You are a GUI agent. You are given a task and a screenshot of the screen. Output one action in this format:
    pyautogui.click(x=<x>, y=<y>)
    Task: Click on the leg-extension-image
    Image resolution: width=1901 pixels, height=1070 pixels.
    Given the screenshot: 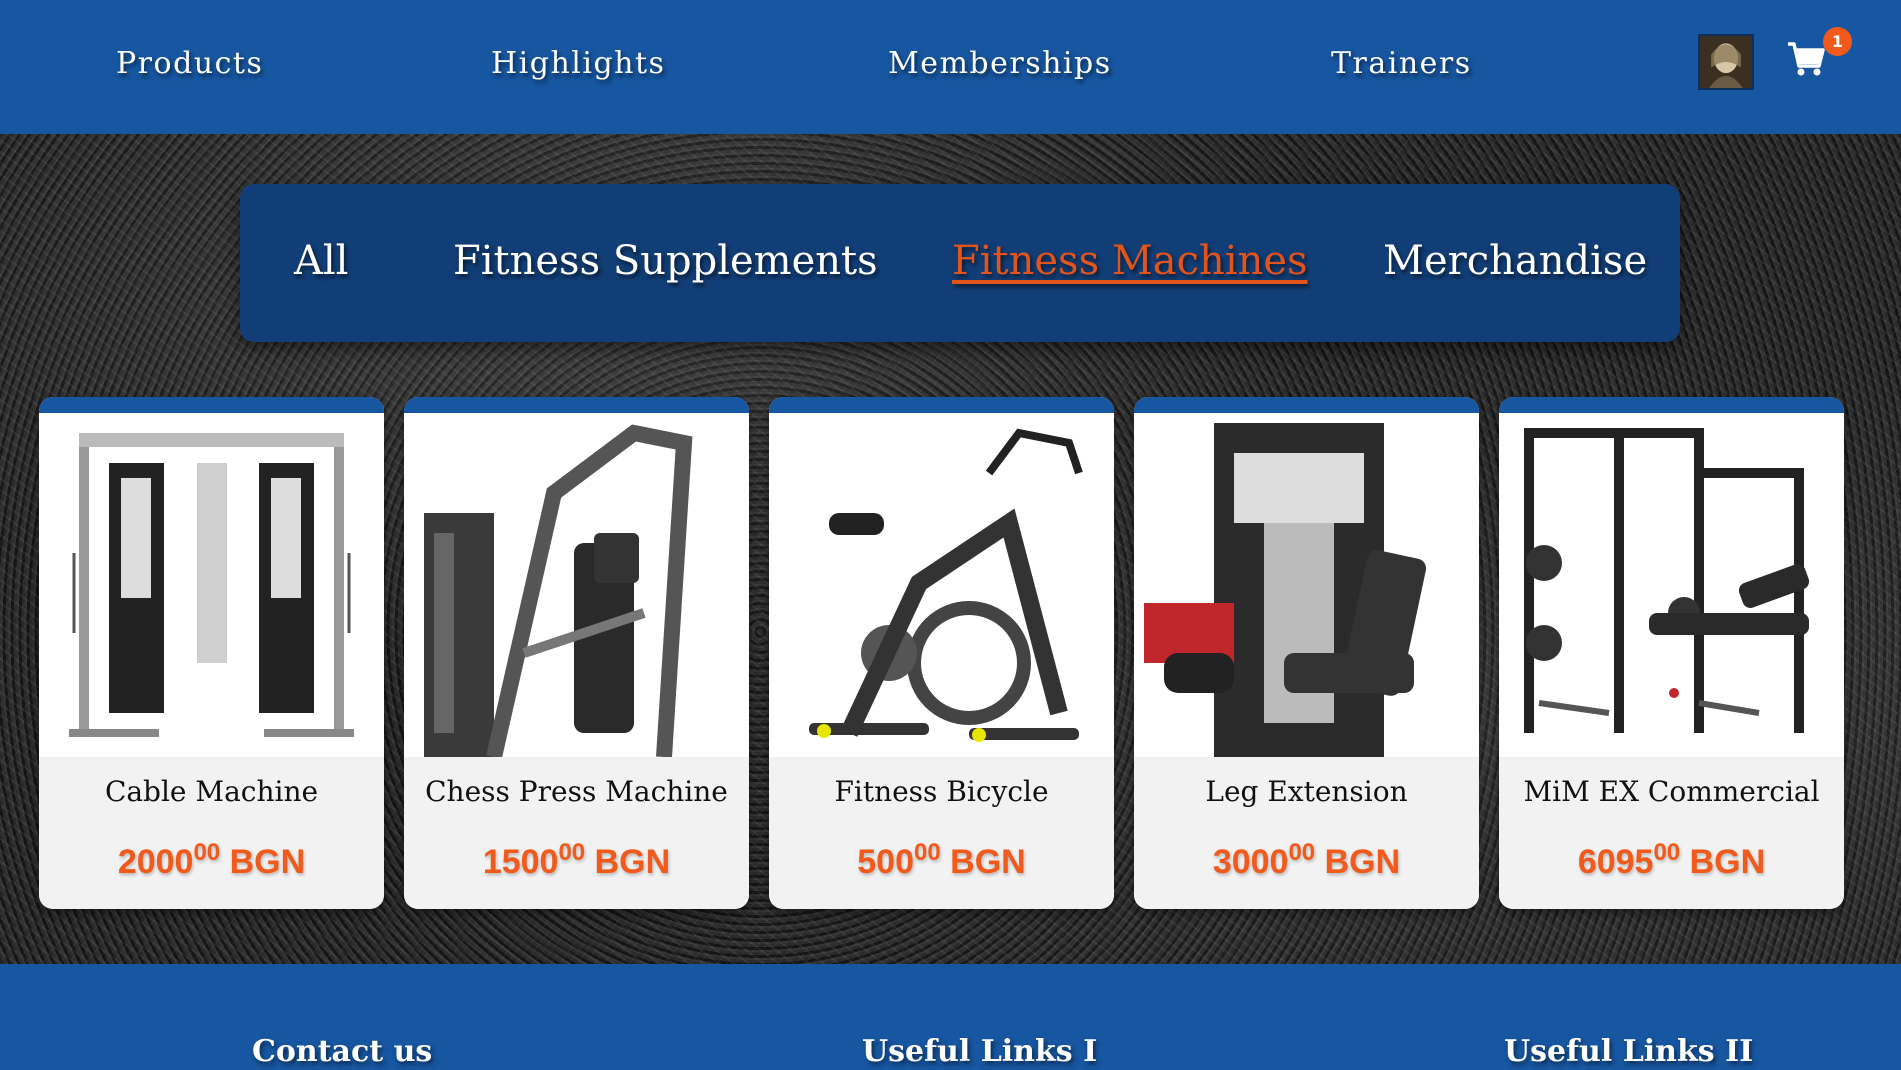 What is the action you would take?
    pyautogui.click(x=1306, y=585)
    